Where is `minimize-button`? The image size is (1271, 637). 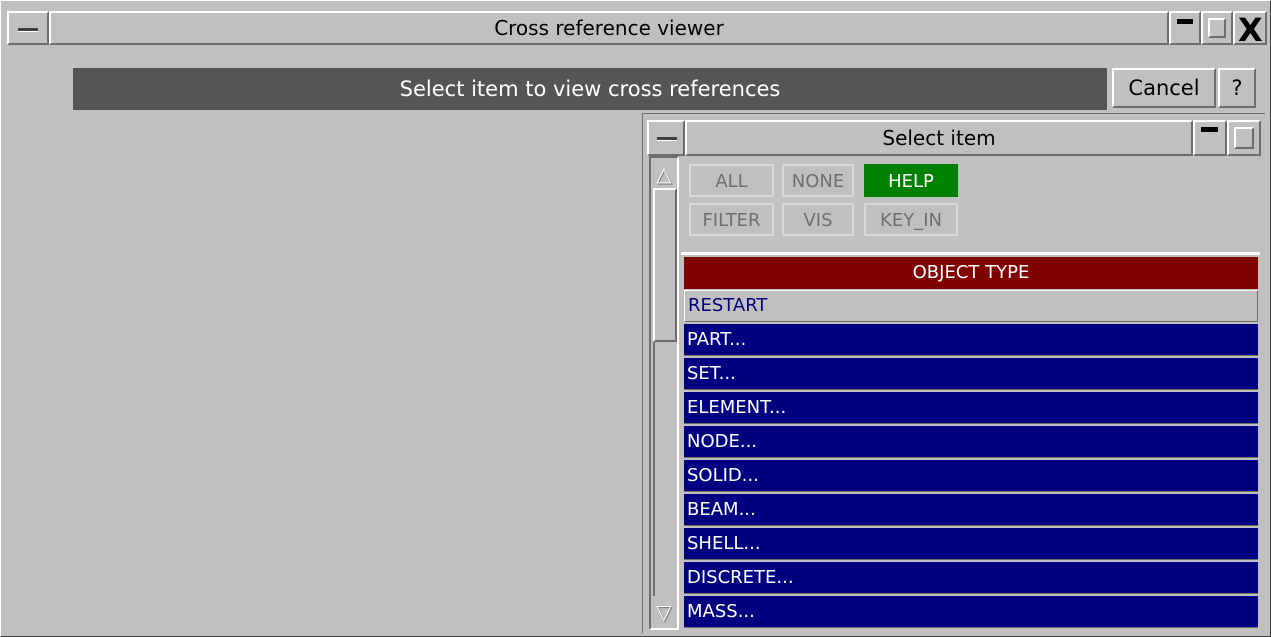
minimize-button is located at coordinates (1185, 28).